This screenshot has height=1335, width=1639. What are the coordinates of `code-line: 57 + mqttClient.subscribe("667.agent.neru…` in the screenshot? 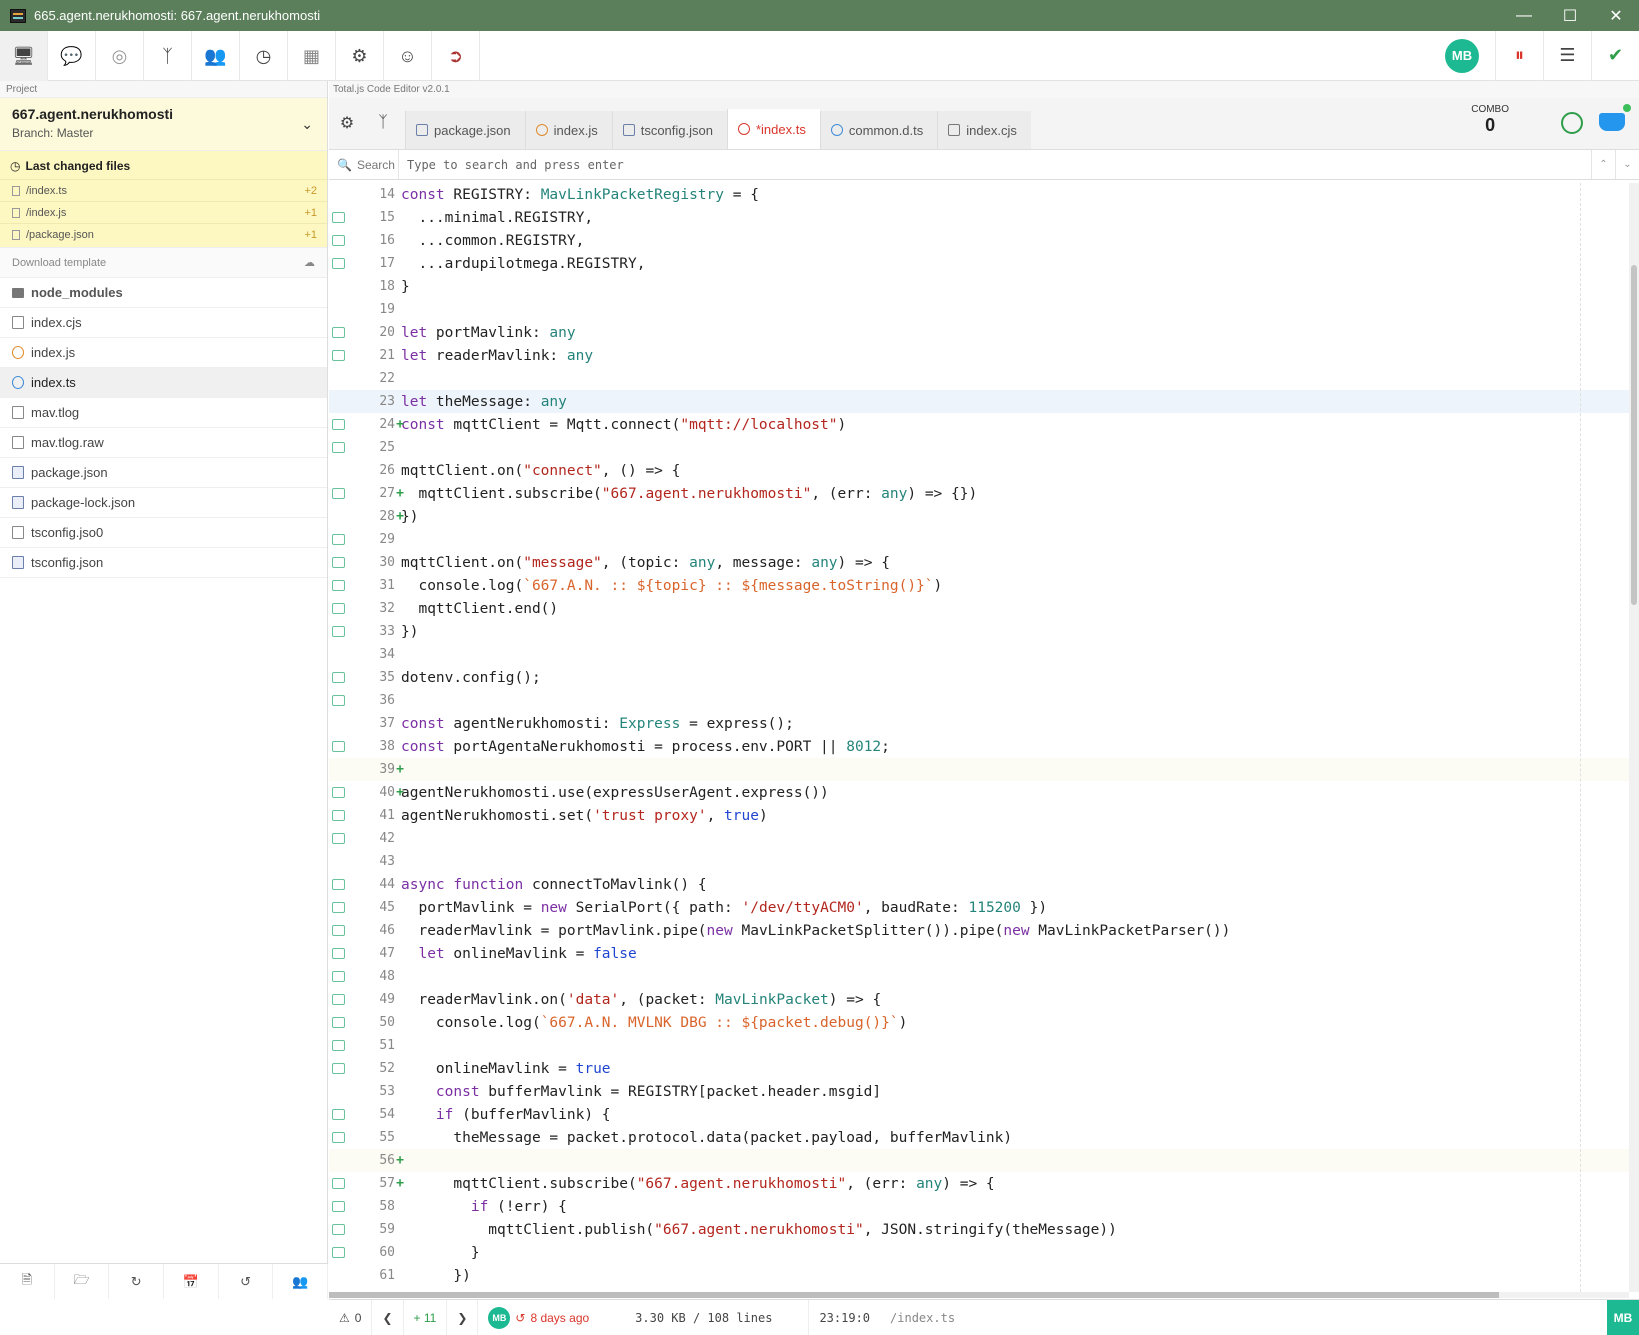 It's located at (979, 1183).